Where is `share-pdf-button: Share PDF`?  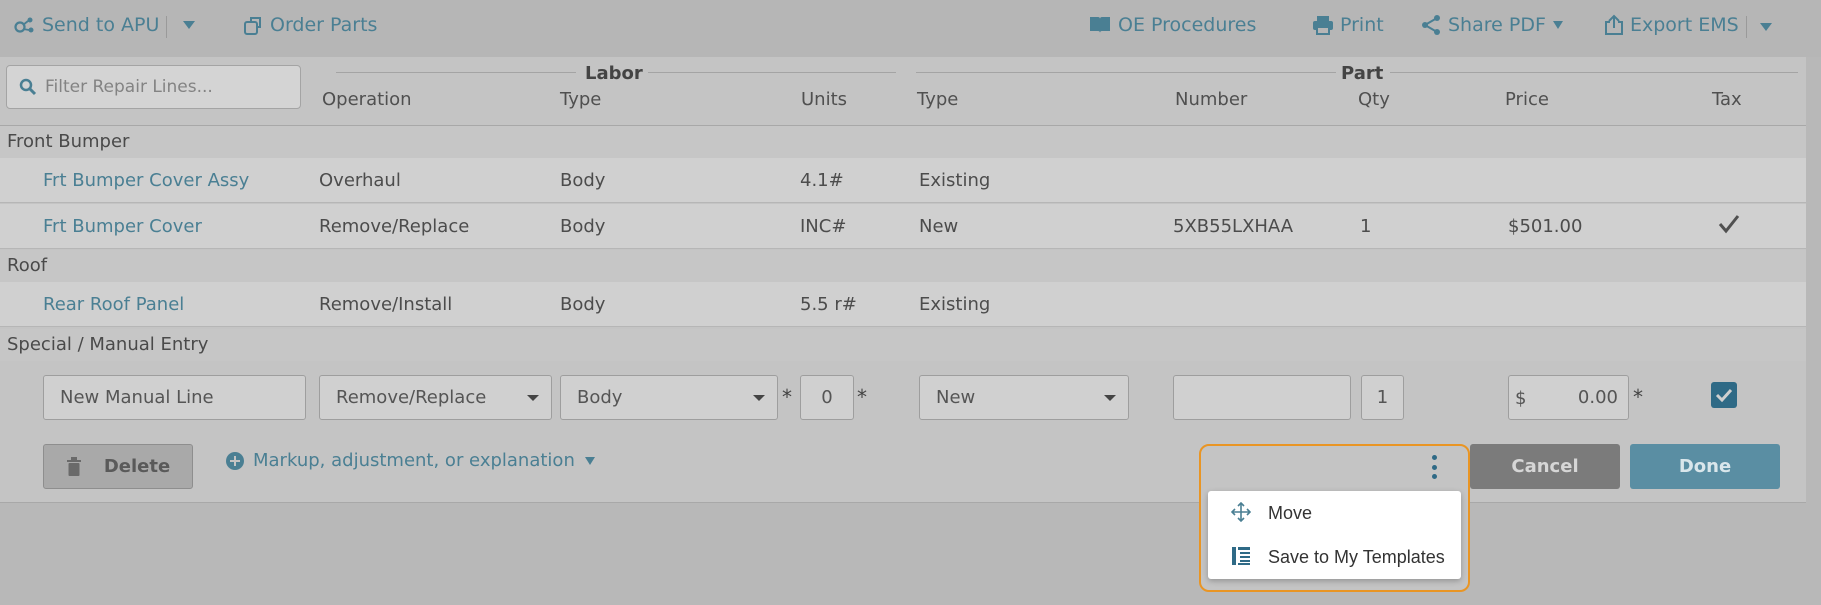 share-pdf-button: Share PDF is located at coordinates (1492, 25).